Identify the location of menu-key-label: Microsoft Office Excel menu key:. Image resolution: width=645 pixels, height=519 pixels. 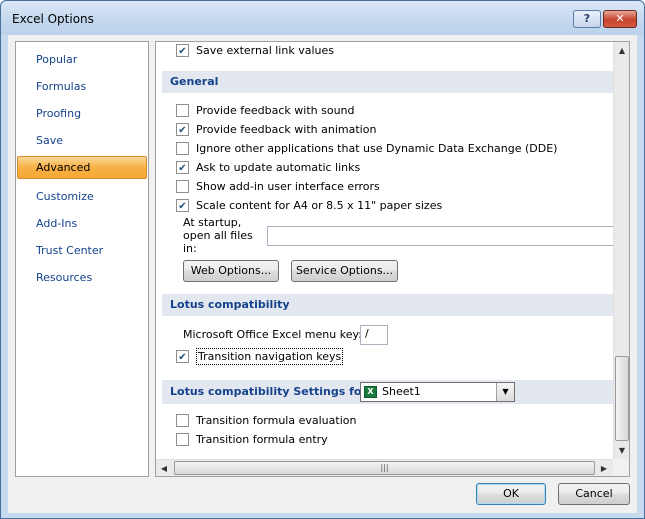
(272, 334).